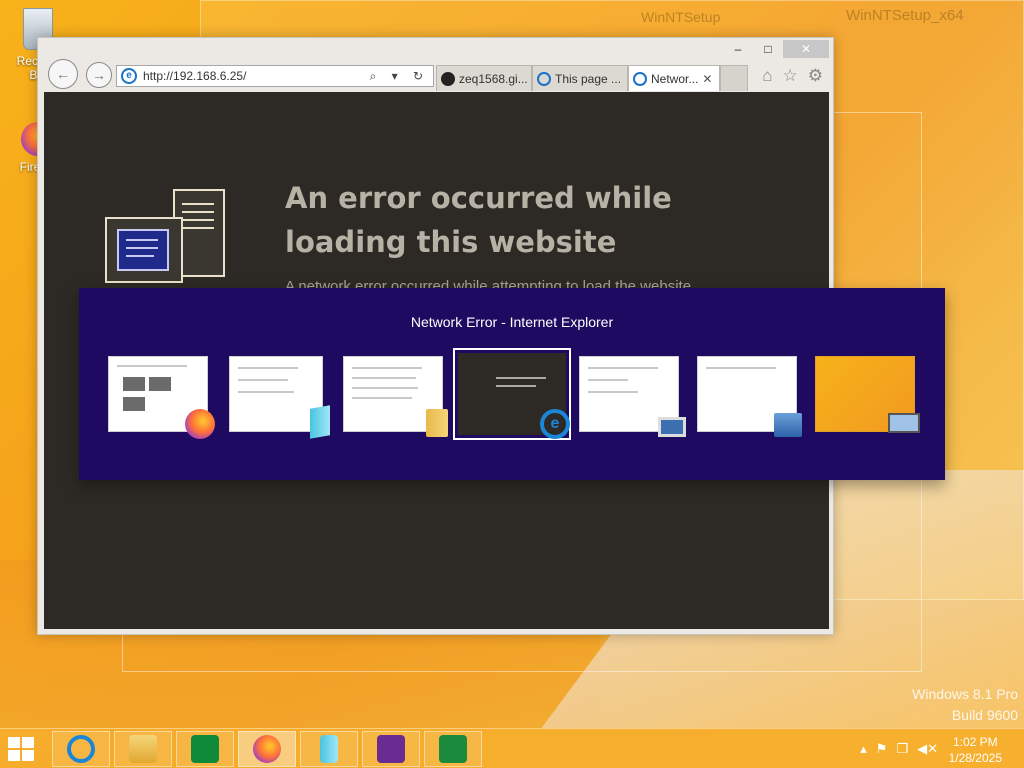 This screenshot has height=768, width=1024. What do you see at coordinates (965, 705) in the screenshot?
I see `os-watermark: Windows 8.1 Pro Build 9600` at bounding box center [965, 705].